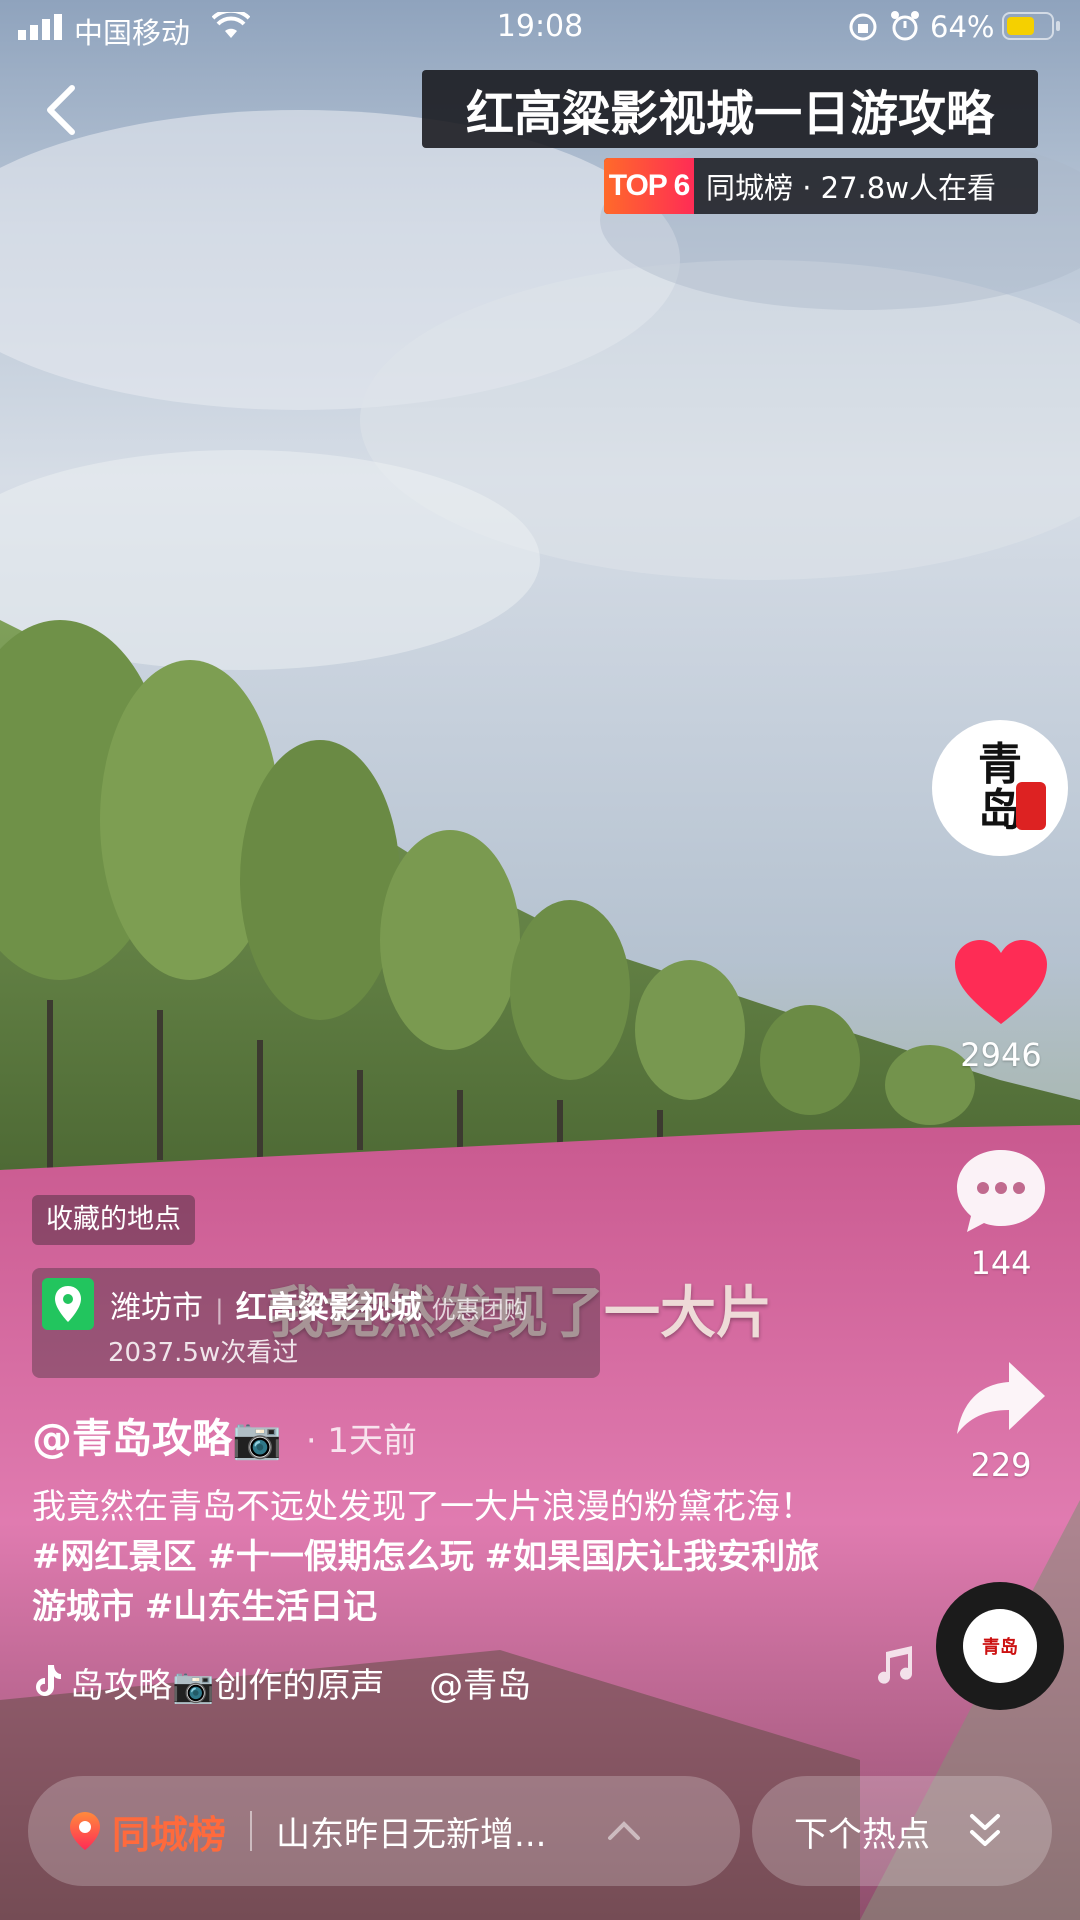 Image resolution: width=1080 pixels, height=1920 pixels. Describe the element at coordinates (649, 186) in the screenshot. I see `rank-badge: TOP 6` at that location.